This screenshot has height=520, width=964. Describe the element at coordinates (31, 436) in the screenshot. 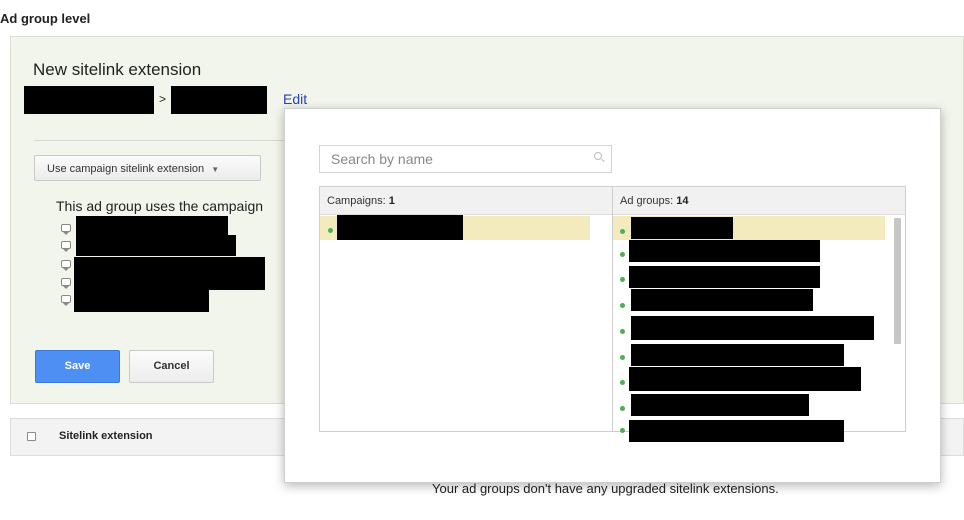

I see `select-all-checkbox` at that location.